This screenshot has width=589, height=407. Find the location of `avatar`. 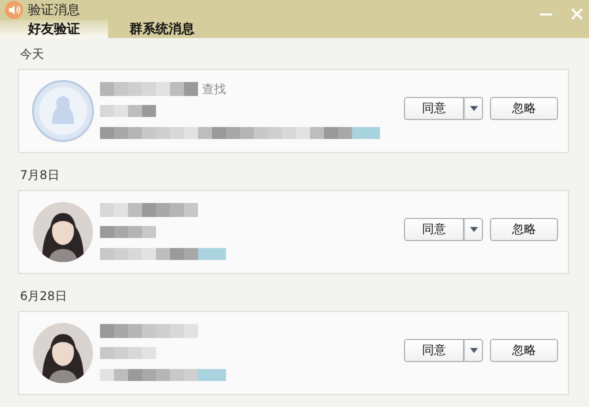

avatar is located at coordinates (63, 111).